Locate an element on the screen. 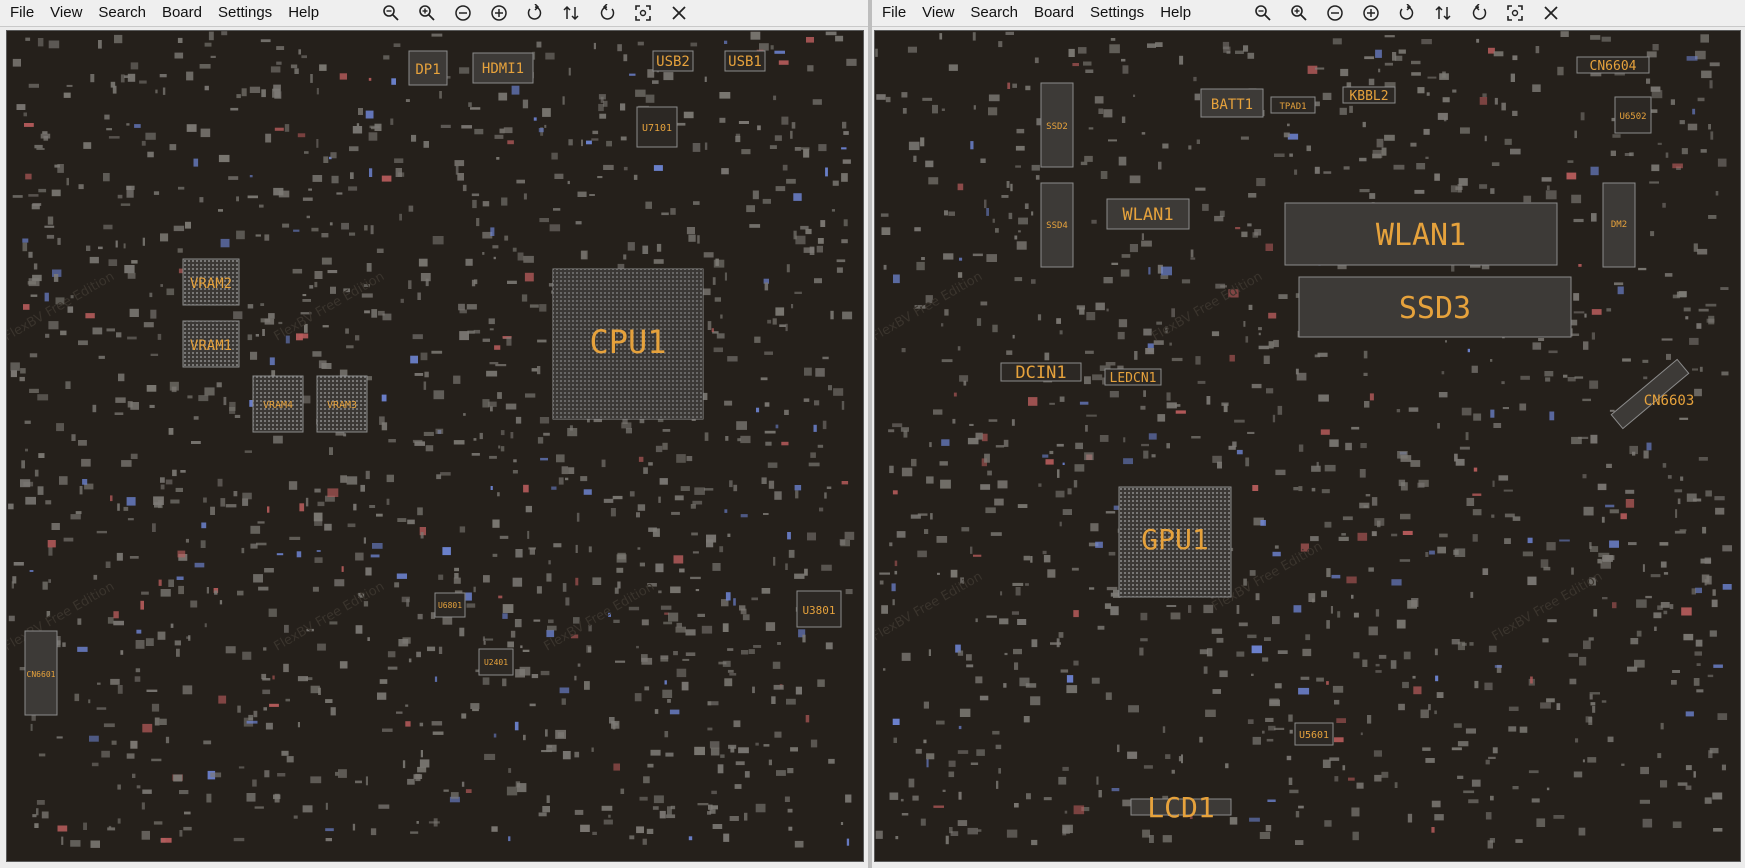 This screenshot has height=868, width=1745. component-label-usb1: USB1 is located at coordinates (745, 62).